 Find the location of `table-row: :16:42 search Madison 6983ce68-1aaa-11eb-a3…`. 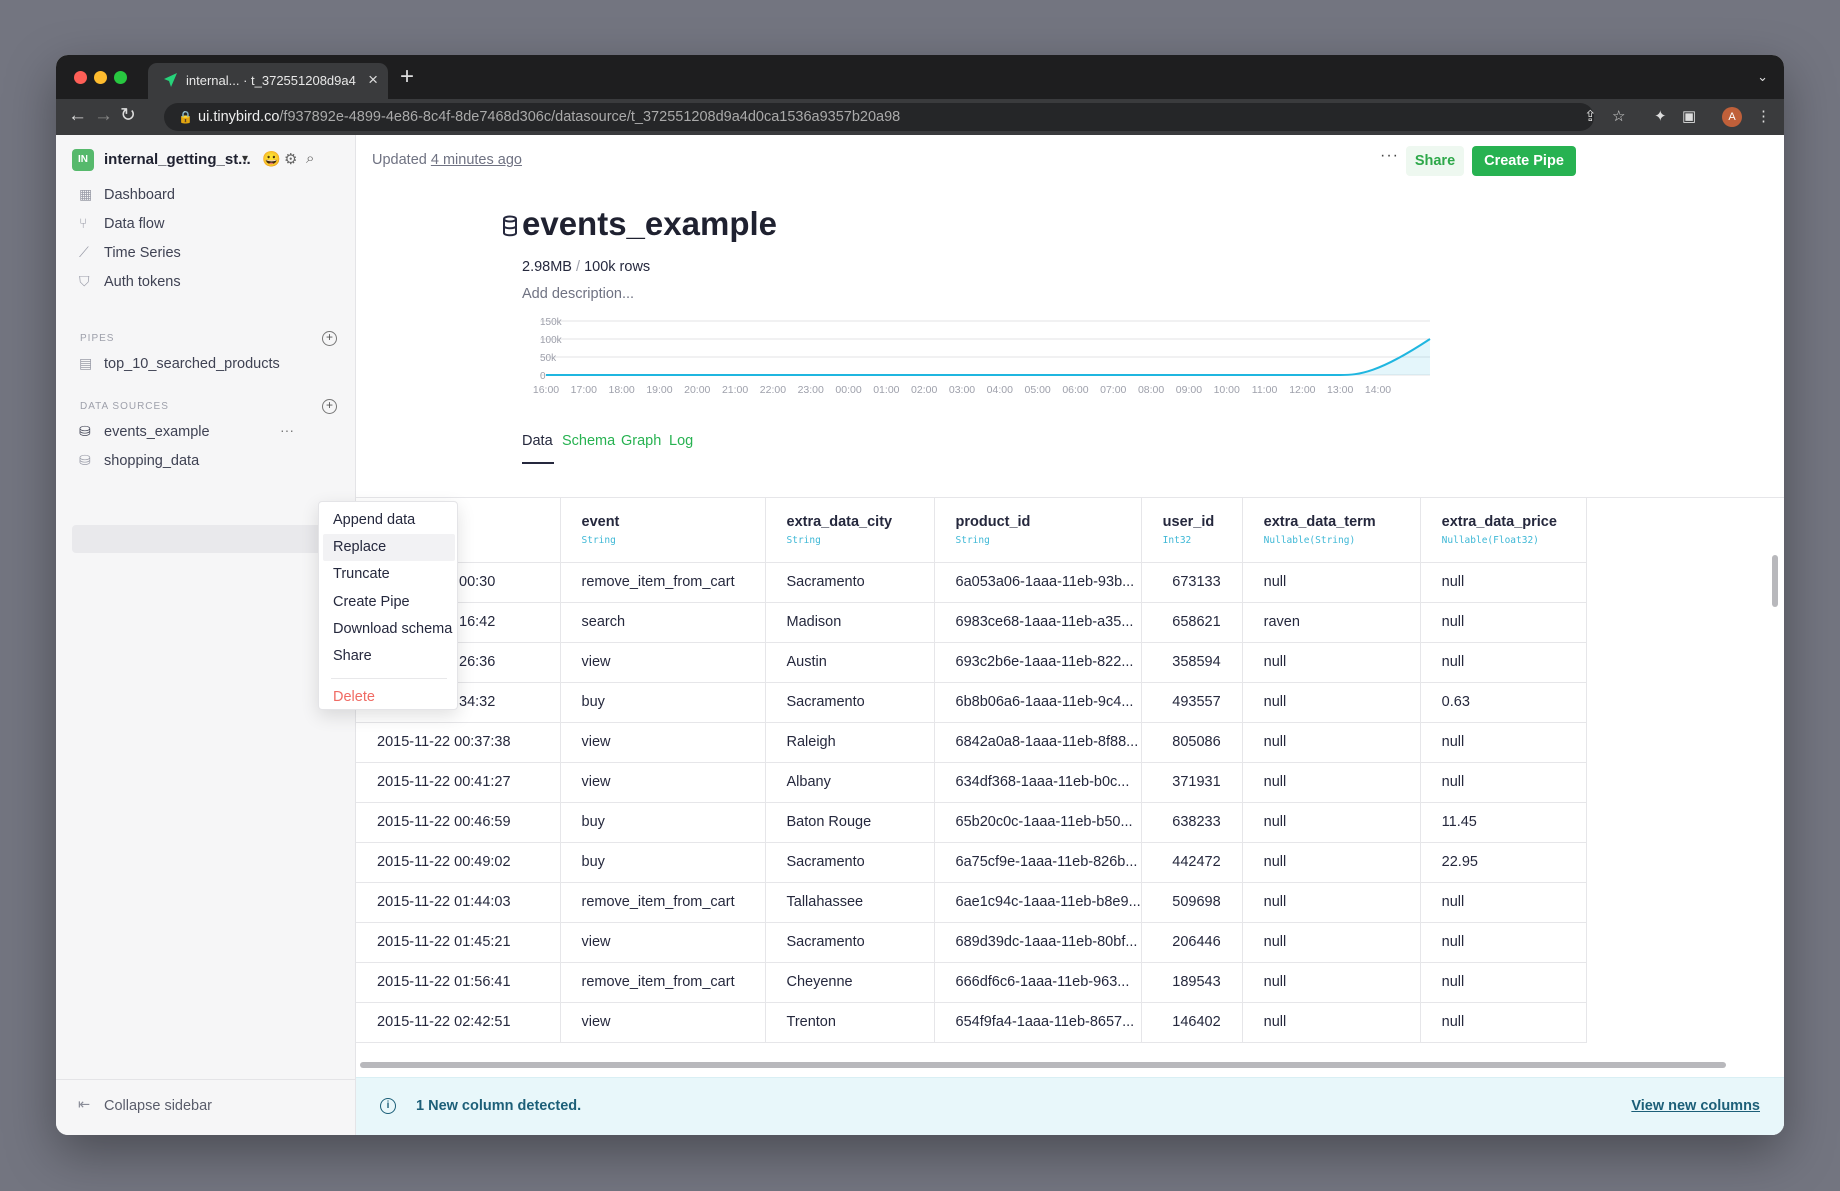

table-row: :16:42 search Madison 6983ce68-1aaa-11eb-a3… is located at coordinates (971, 622).